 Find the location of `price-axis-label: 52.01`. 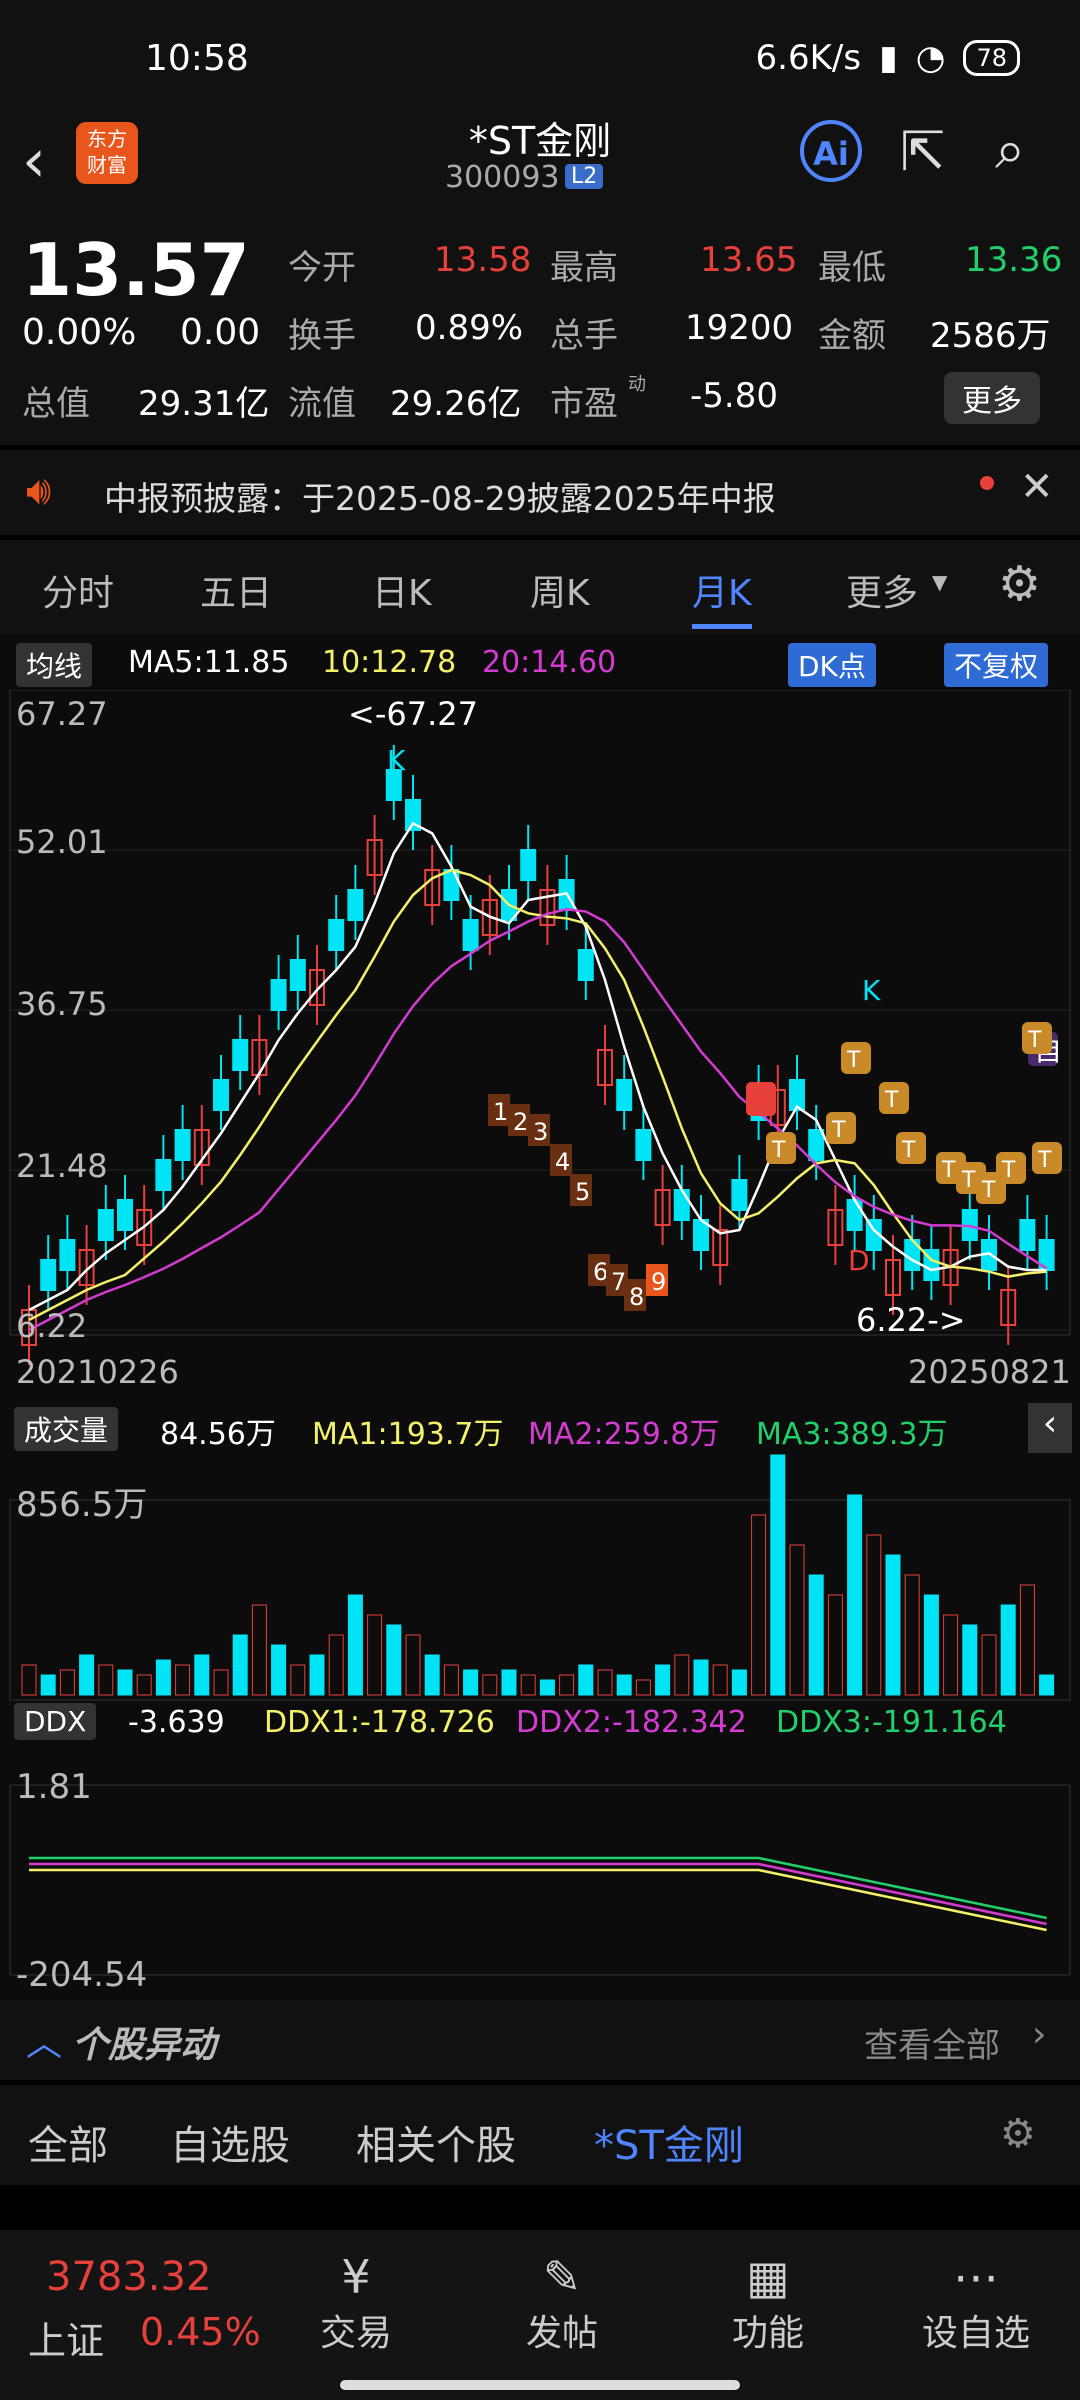

price-axis-label: 52.01 is located at coordinates (62, 842).